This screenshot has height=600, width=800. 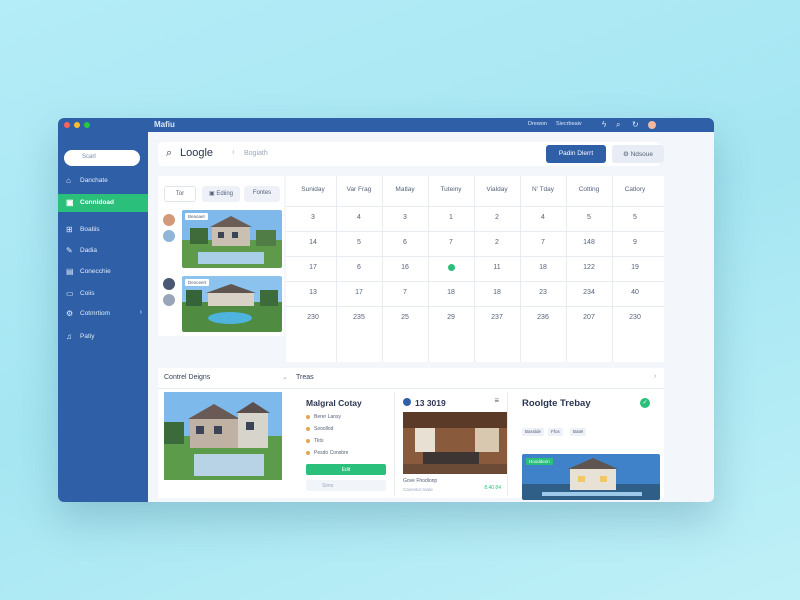 I want to click on calendar-day: 11, so click(x=497, y=268).